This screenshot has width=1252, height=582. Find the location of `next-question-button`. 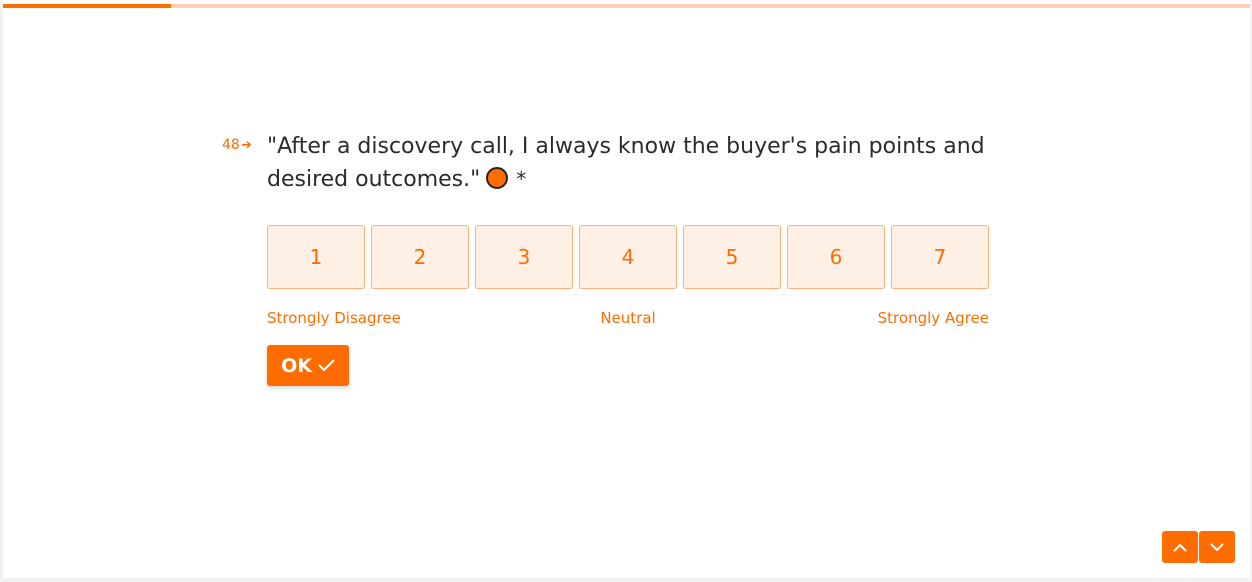

next-question-button is located at coordinates (1217, 547).